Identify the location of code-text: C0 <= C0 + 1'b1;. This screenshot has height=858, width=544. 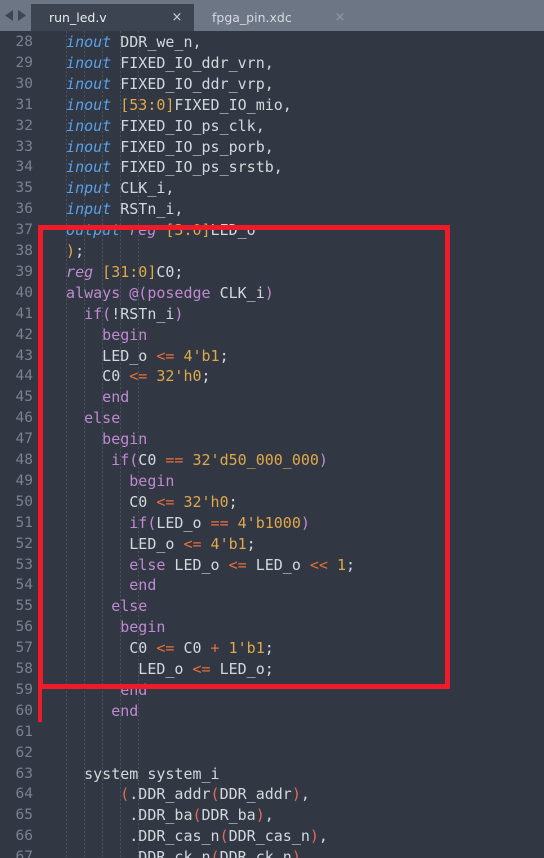
(201, 648).